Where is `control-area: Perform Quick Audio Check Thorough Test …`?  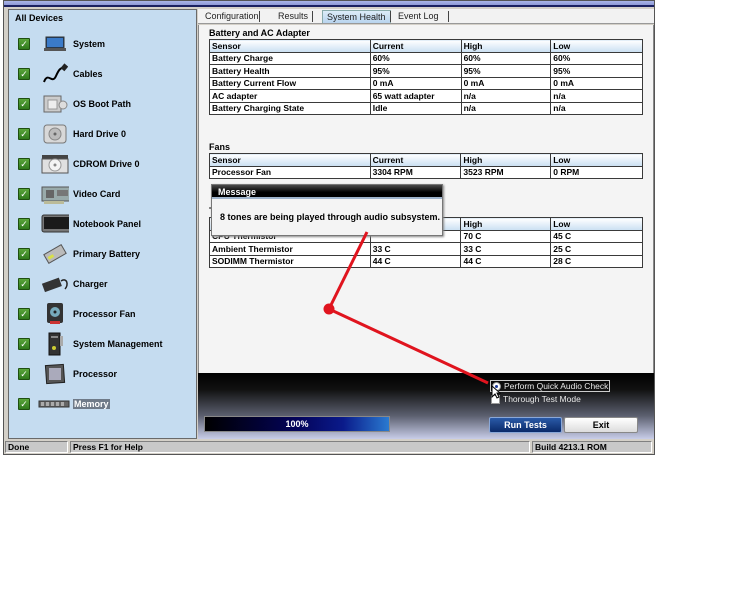 control-area: Perform Quick Audio Check Thorough Test … is located at coordinates (426, 406).